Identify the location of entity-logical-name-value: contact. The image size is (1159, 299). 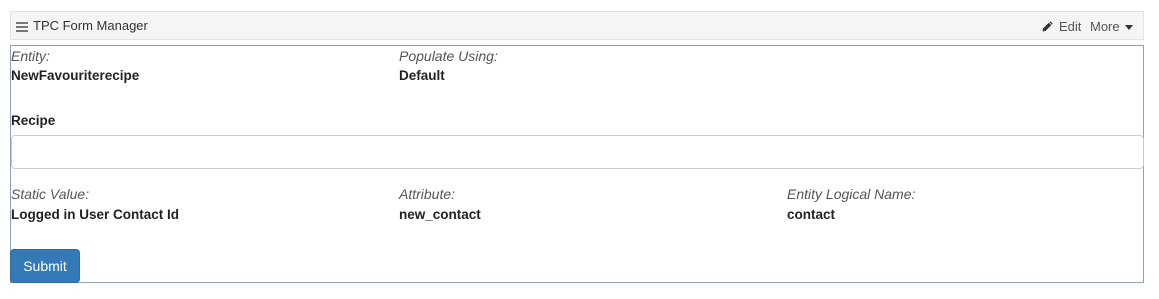
(811, 214).